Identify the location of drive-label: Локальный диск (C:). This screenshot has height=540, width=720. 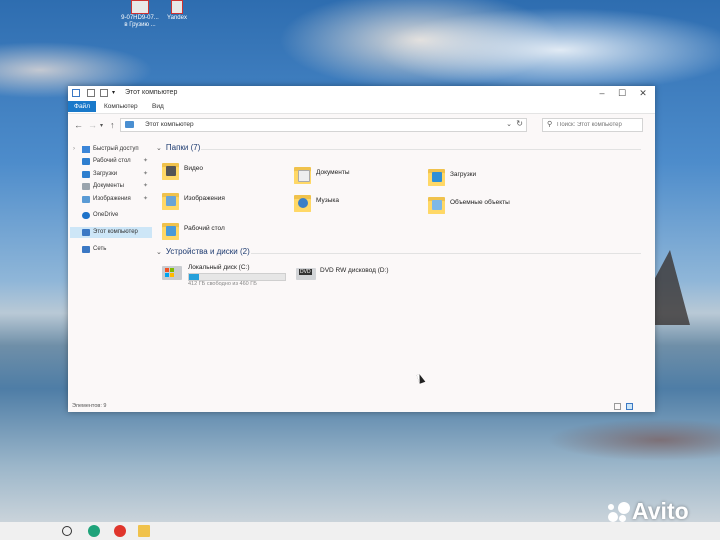
(219, 267).